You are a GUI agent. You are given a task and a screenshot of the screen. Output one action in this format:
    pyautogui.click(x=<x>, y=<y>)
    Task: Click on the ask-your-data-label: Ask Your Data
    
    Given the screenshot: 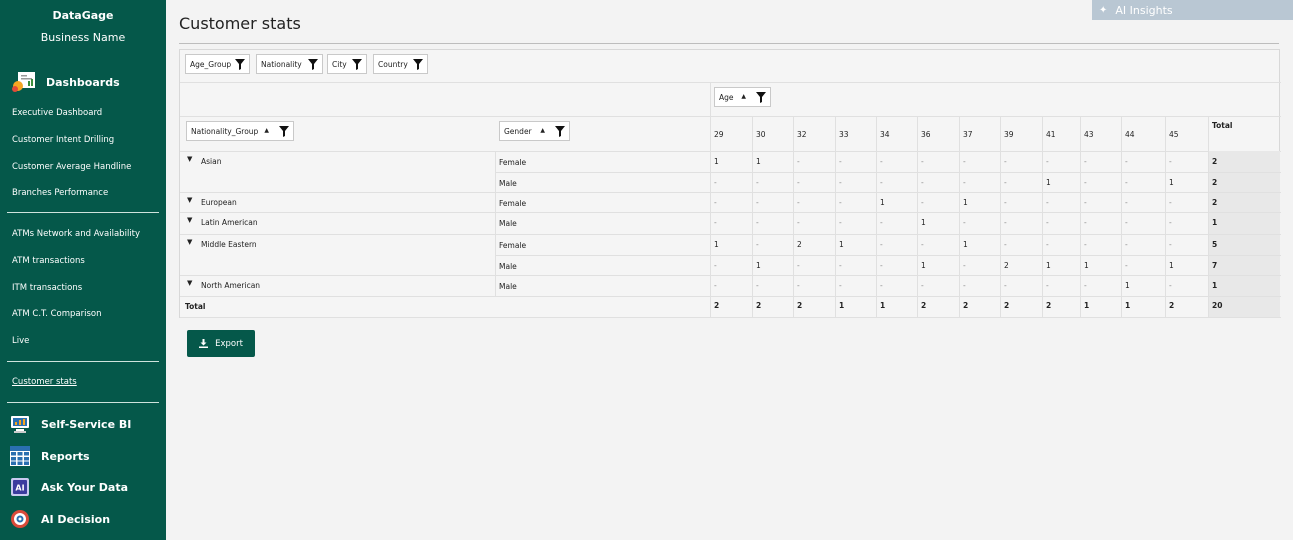 What is the action you would take?
    pyautogui.click(x=85, y=487)
    